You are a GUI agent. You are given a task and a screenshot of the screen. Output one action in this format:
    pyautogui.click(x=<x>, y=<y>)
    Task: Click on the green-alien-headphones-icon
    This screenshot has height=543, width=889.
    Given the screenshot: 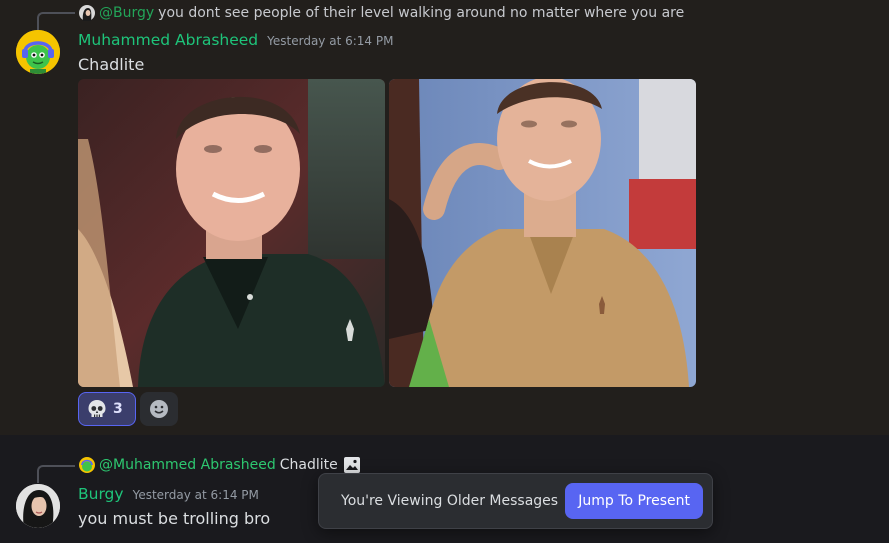 What is the action you would take?
    pyautogui.click(x=38, y=52)
    